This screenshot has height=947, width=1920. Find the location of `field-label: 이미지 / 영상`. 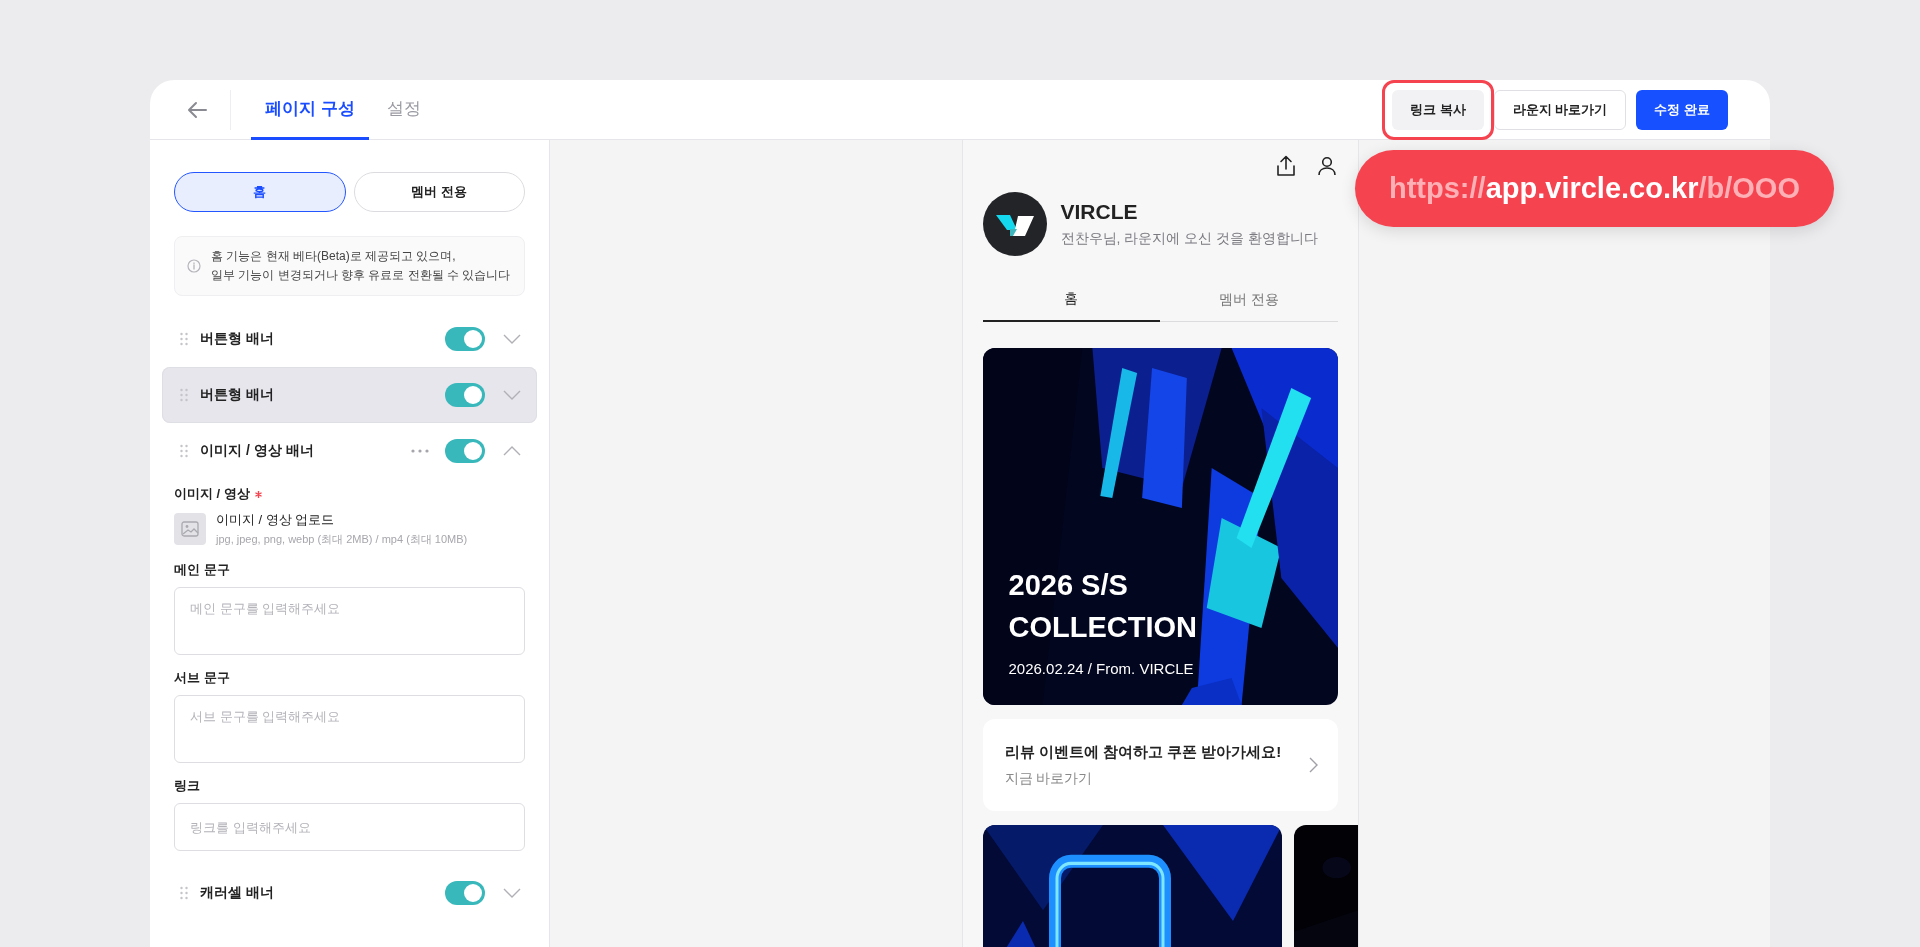

field-label: 이미지 / 영상 is located at coordinates (212, 494).